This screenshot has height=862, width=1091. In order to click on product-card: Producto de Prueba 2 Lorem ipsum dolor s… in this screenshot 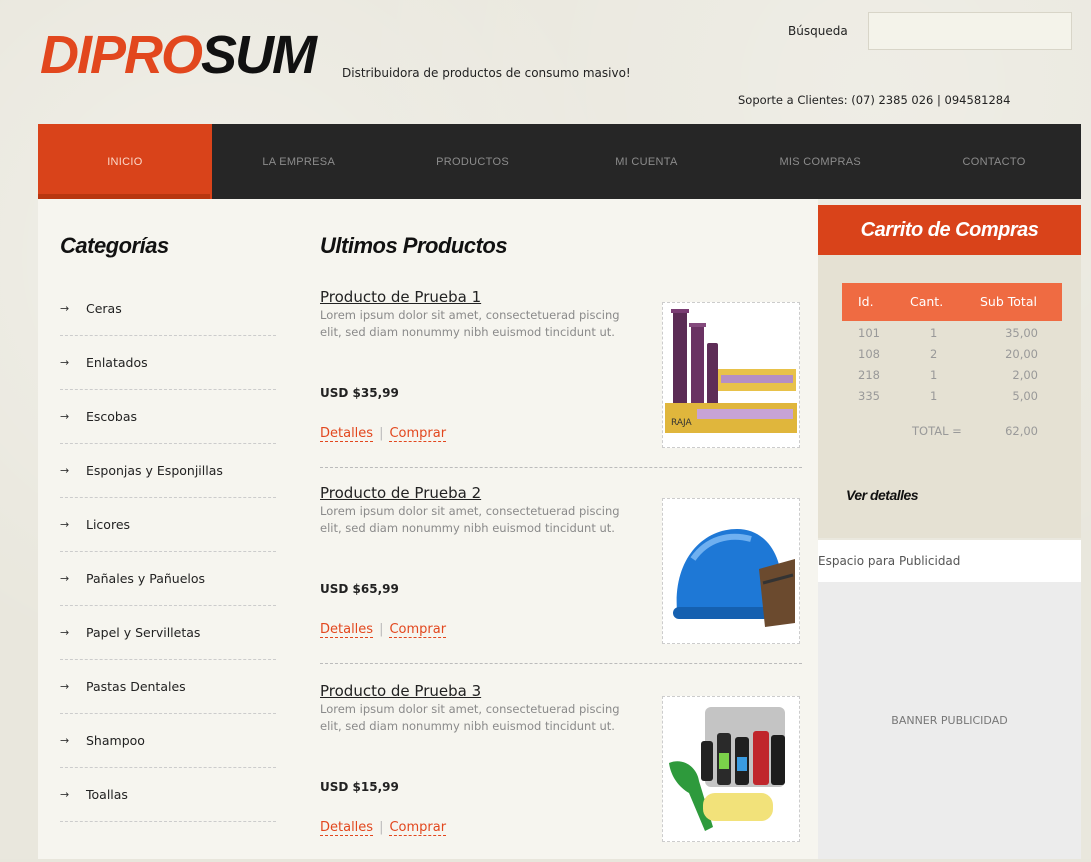, I will do `click(561, 574)`.